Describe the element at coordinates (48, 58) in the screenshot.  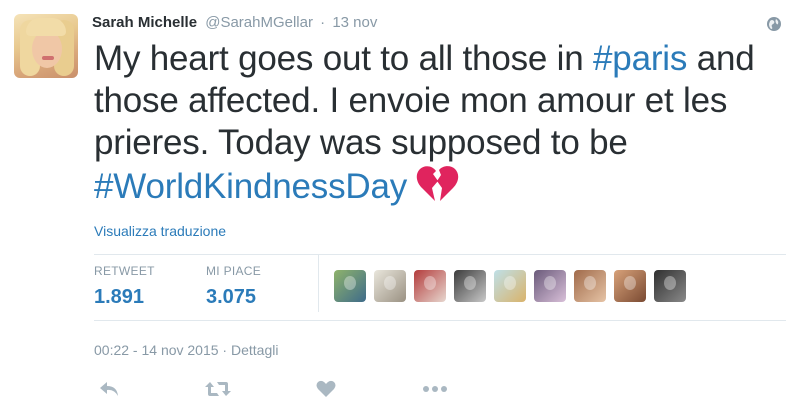
I see `avatar-lips` at that location.